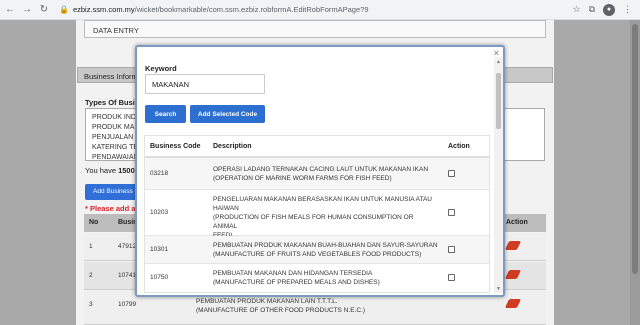 The width and height of the screenshot is (640, 325). I want to click on quota-text: You have 1500, so click(110, 170).